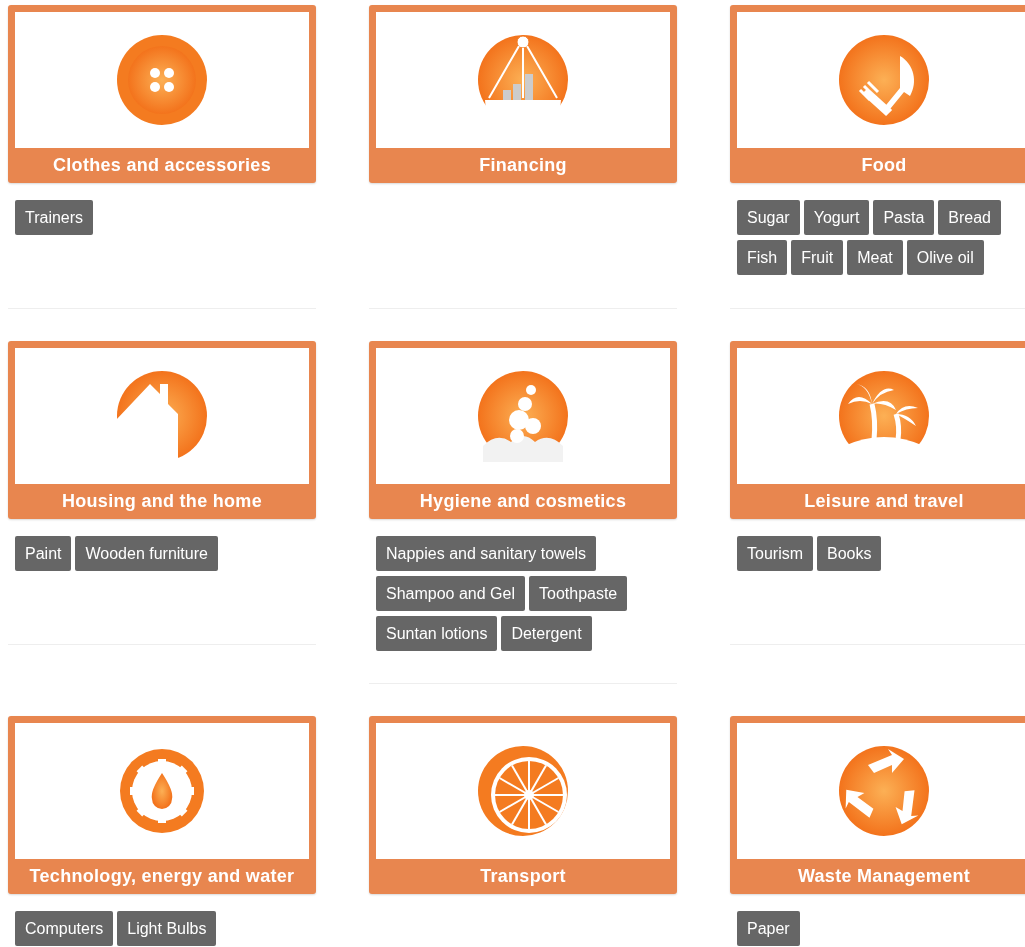 The width and height of the screenshot is (1025, 947). I want to click on tag: Sugar, so click(768, 217).